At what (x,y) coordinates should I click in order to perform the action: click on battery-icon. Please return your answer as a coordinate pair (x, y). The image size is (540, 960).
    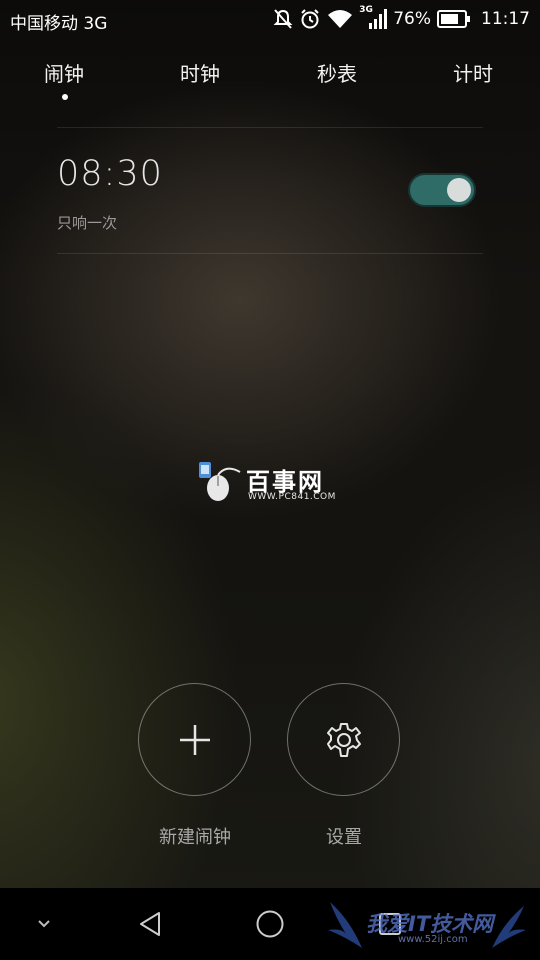
    Looking at the image, I should click on (453, 19).